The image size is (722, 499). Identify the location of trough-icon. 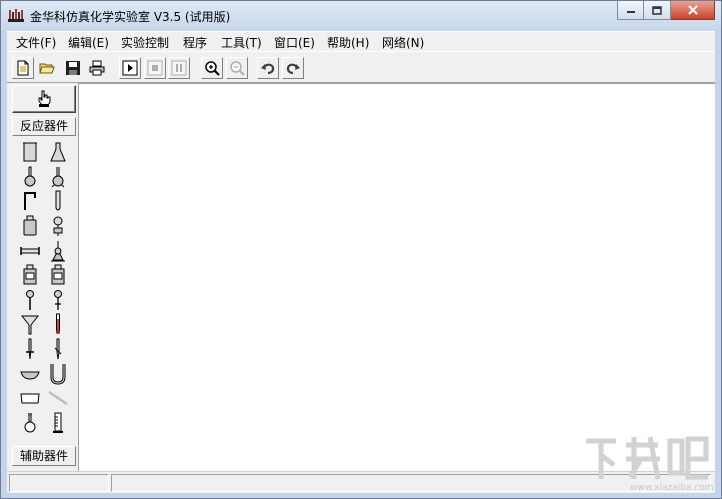
(30, 398).